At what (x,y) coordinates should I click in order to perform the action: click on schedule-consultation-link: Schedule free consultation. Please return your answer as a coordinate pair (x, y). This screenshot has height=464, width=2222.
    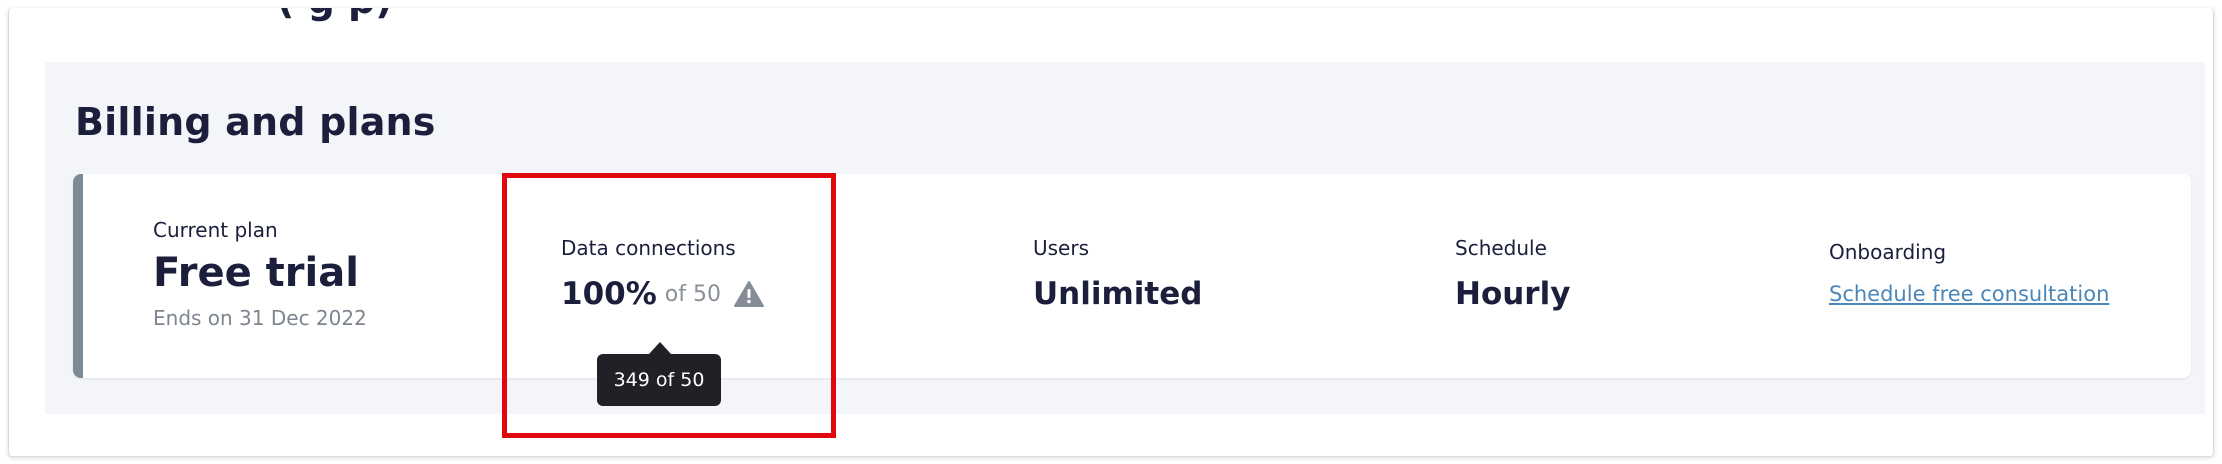
    Looking at the image, I should click on (1969, 294).